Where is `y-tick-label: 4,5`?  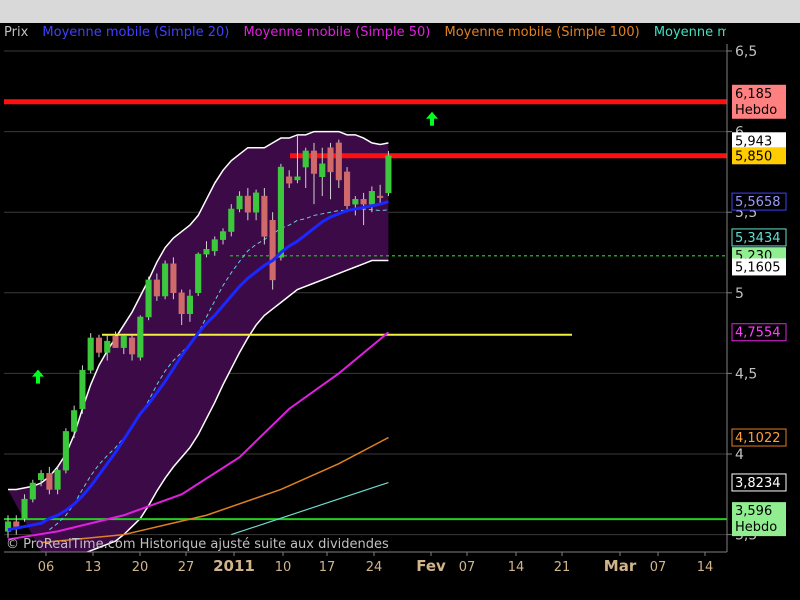
y-tick-label: 4,5 is located at coordinates (746, 374).